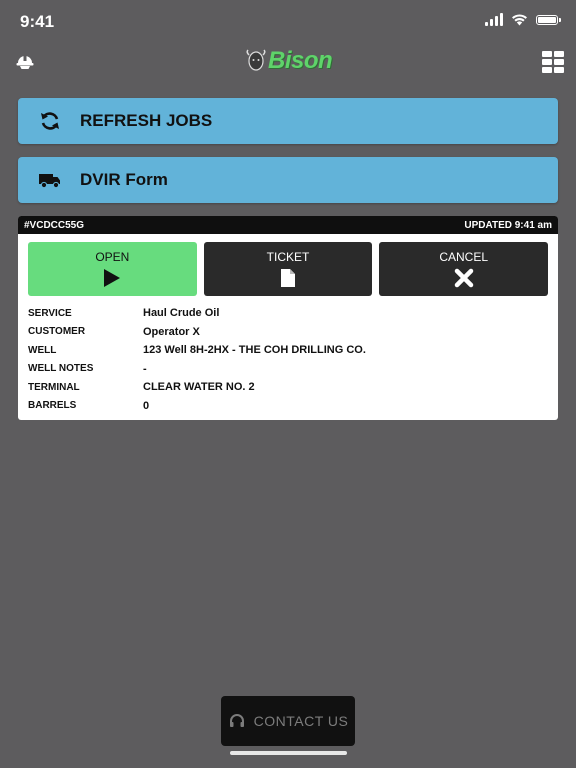 The height and width of the screenshot is (768, 576). Describe the element at coordinates (52, 406) in the screenshot. I see `detail-key: BARRELS` at that location.